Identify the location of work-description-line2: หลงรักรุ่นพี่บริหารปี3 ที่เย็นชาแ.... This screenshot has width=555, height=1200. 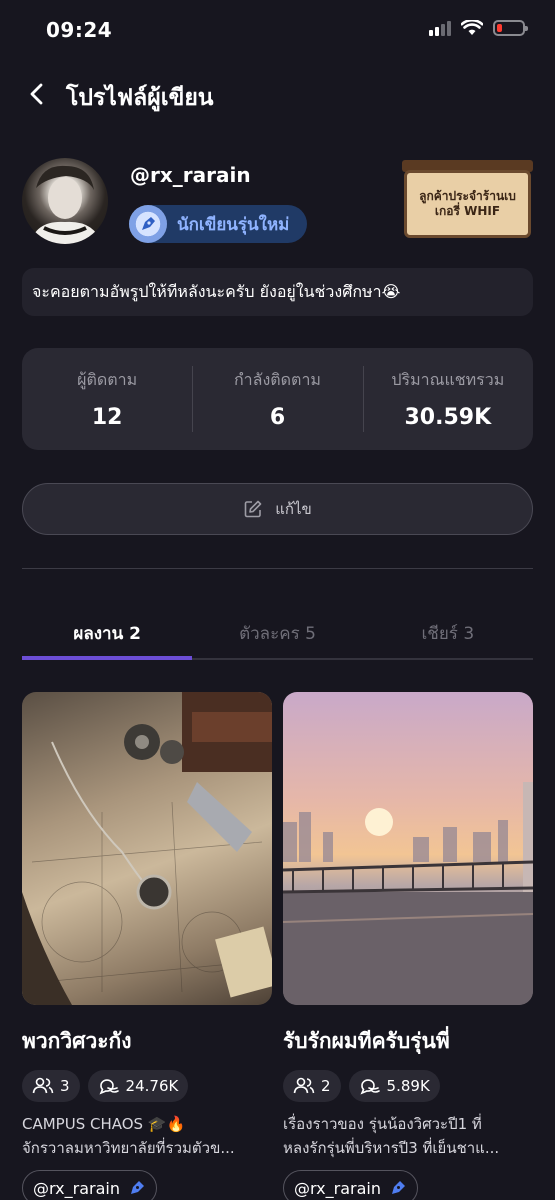
(391, 1148).